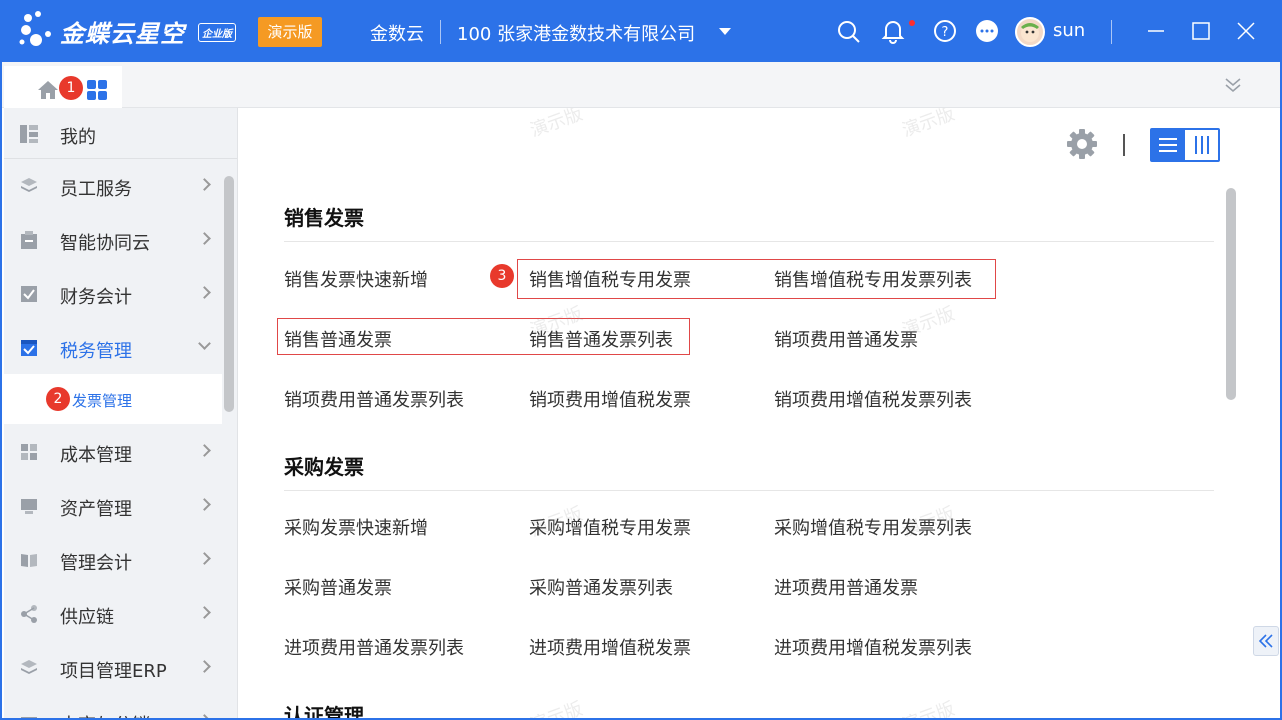  Describe the element at coordinates (1233, 85) in the screenshot. I see `double-chevron-down-icon` at that location.